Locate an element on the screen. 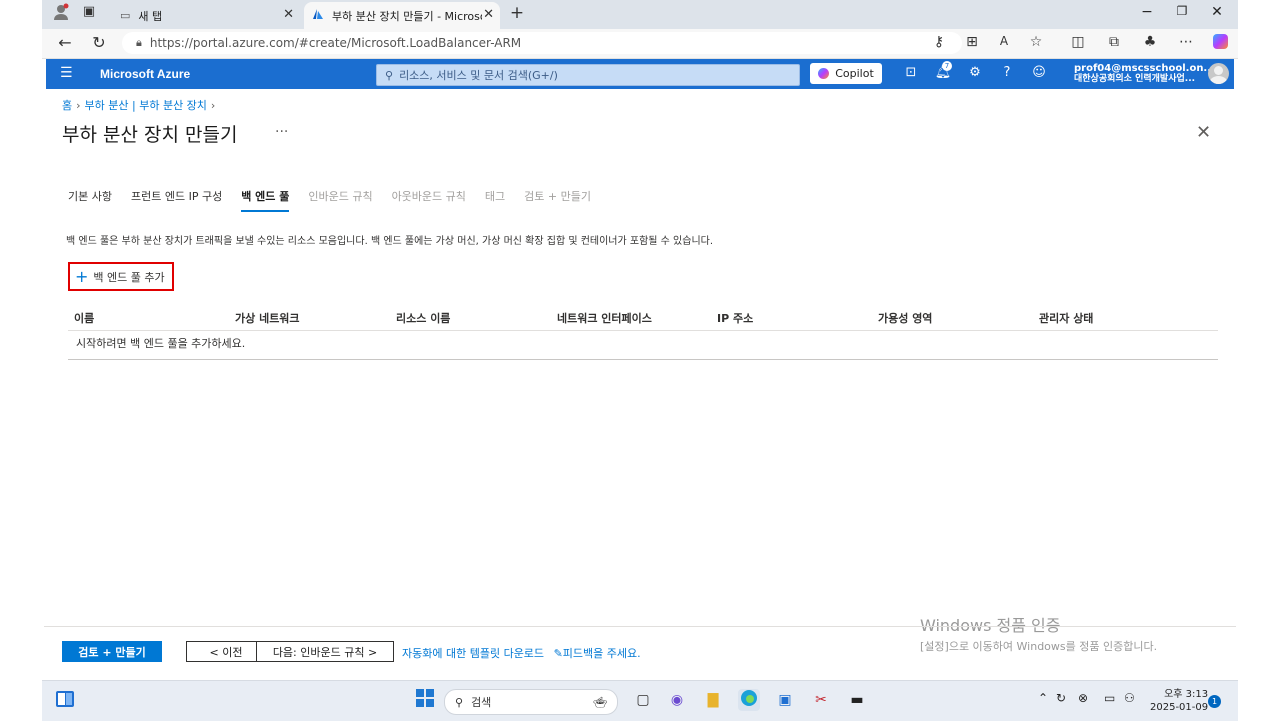 This screenshot has width=1280, height=721. add-backend-pool-button: + 백 엔드 풀 추가 is located at coordinates (121, 276).